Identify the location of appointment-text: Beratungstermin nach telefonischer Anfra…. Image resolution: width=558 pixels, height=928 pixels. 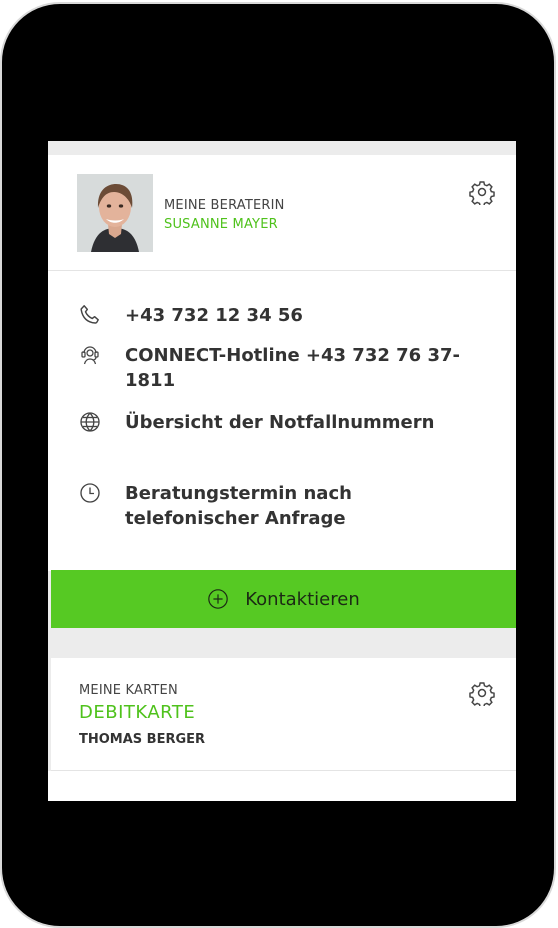
(238, 506).